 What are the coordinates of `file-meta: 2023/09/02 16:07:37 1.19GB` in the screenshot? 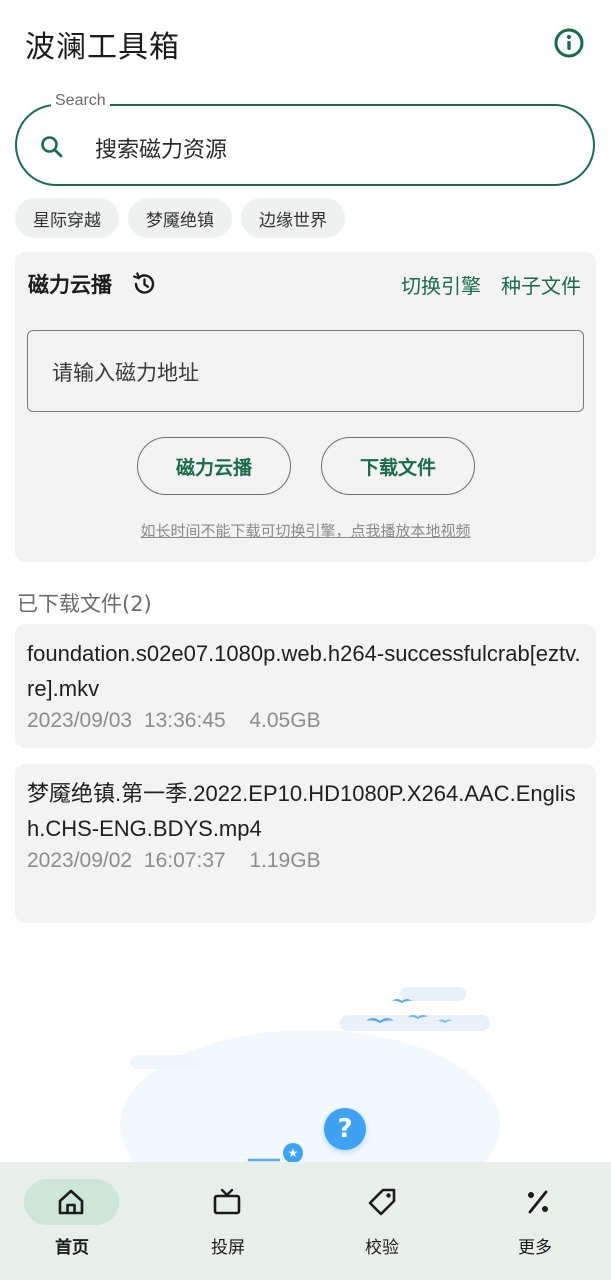 It's located at (305, 861).